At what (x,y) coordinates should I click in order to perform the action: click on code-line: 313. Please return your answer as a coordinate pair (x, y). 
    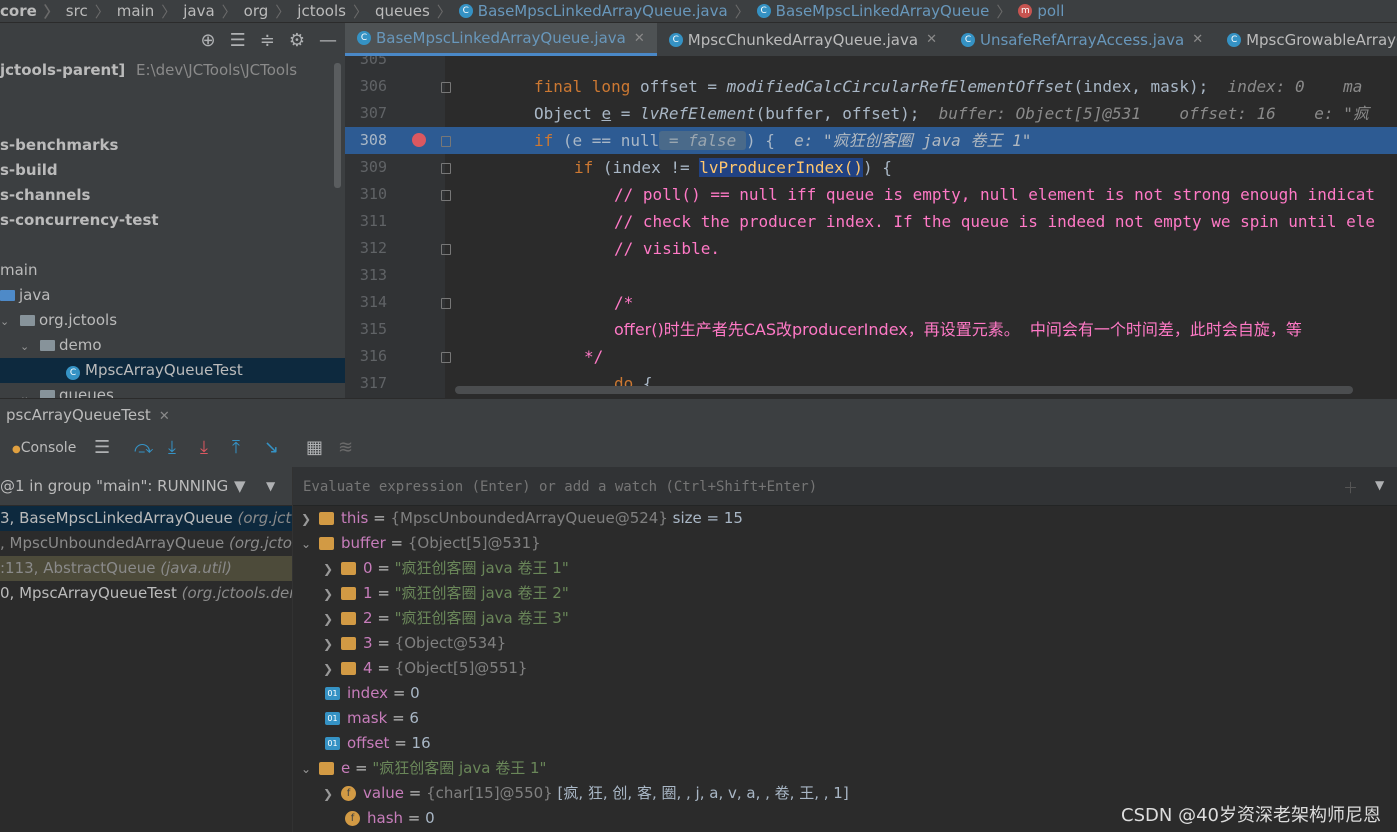
    Looking at the image, I should click on (871, 275).